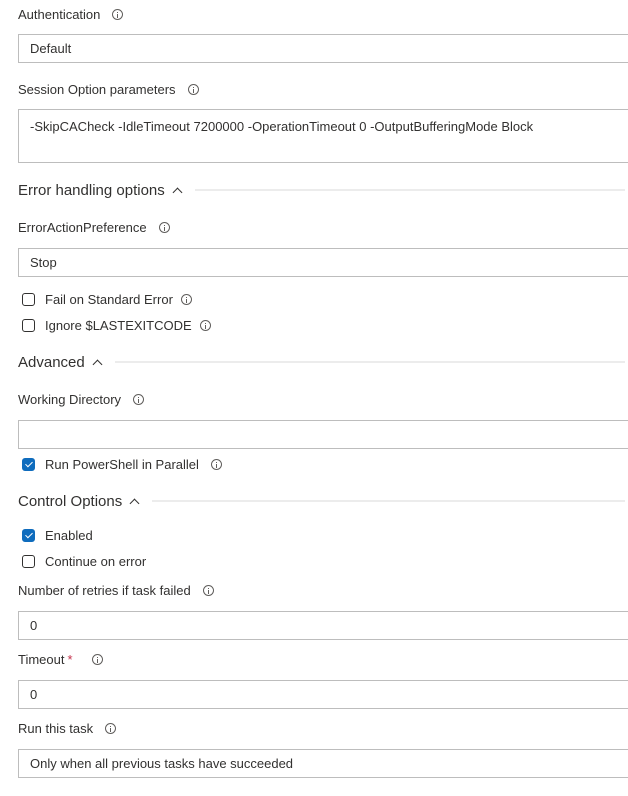 The height and width of the screenshot is (796, 628). Describe the element at coordinates (43, 262) in the screenshot. I see `error-action-preference-value: Stop` at that location.